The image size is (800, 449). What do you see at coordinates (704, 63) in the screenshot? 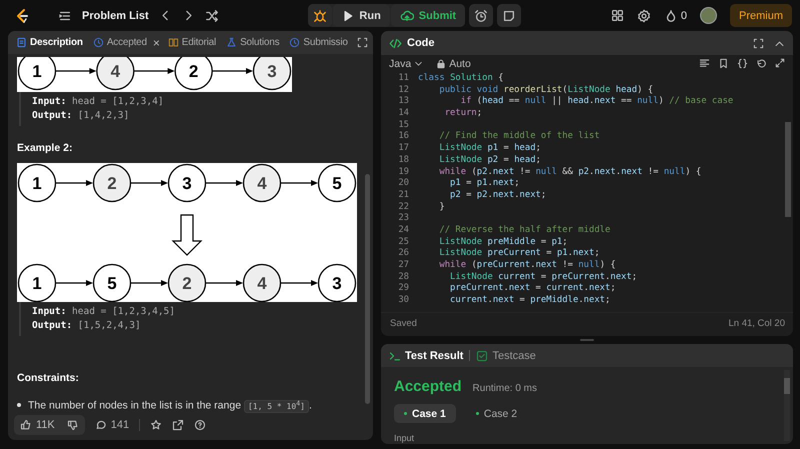
I see `format-icon` at bounding box center [704, 63].